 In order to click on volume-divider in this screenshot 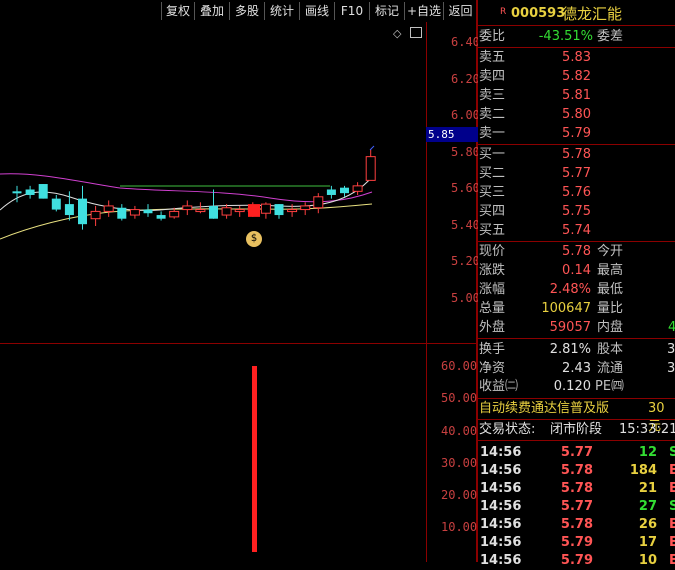, I will do `click(238, 343)`.